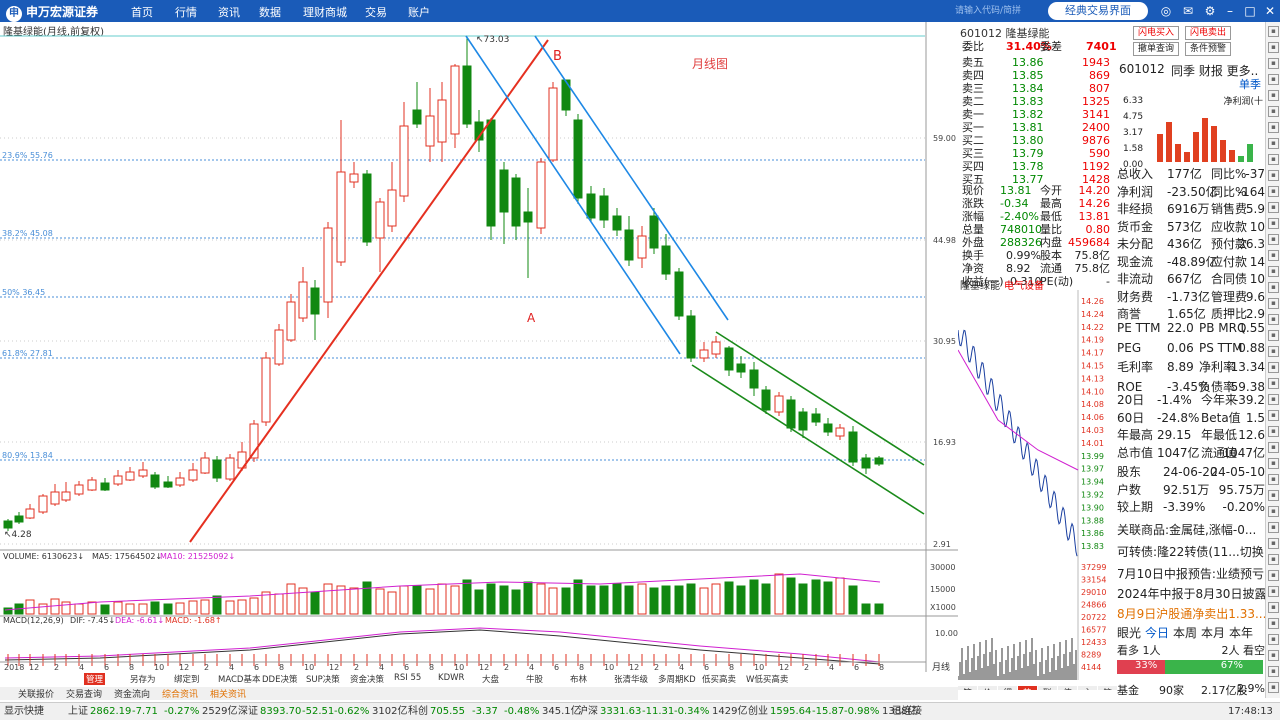 The image size is (1280, 721). What do you see at coordinates (323, 679) in the screenshot?
I see `indicator-tab: SUP决策` at bounding box center [323, 679].